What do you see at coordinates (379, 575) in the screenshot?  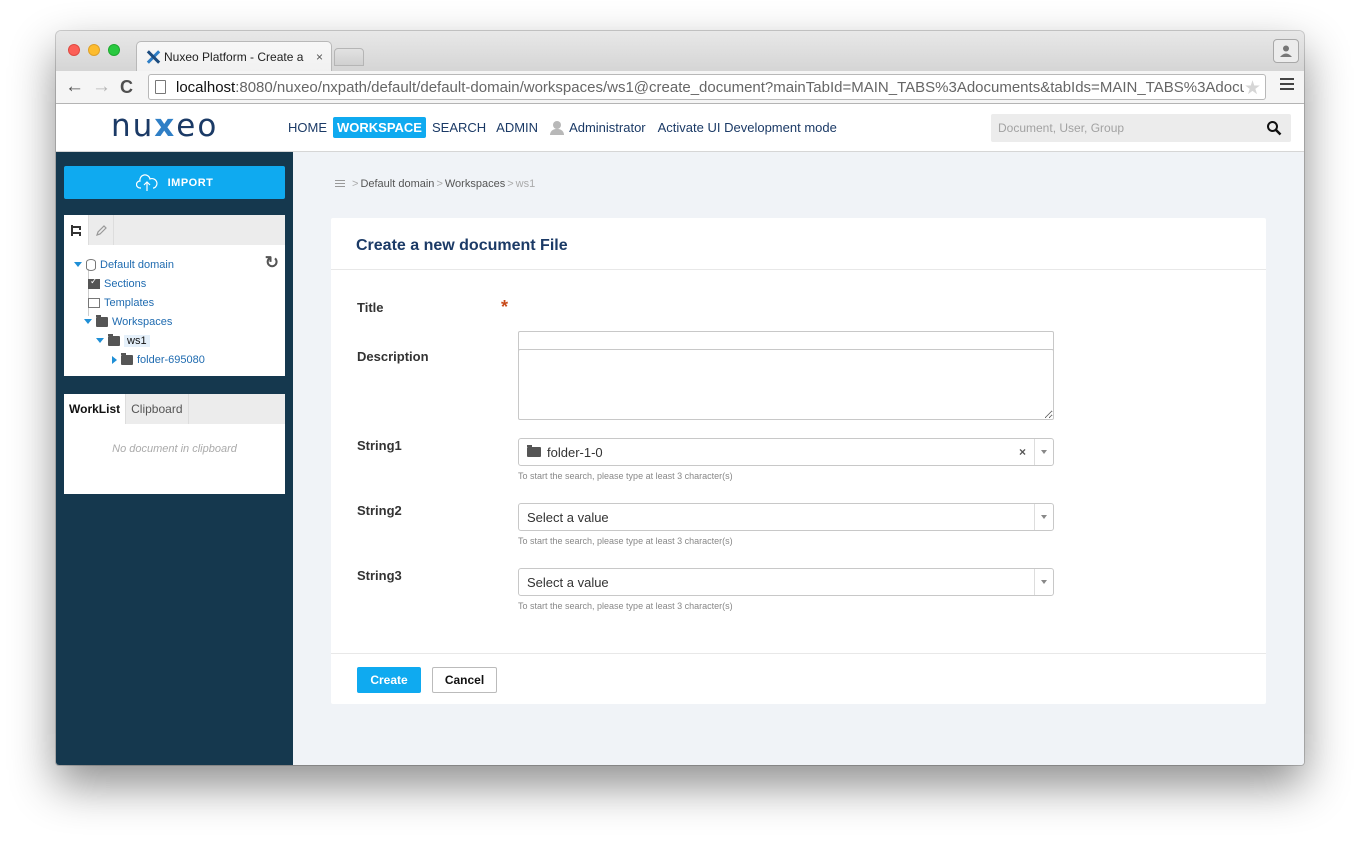 I see `string3-label: String3` at bounding box center [379, 575].